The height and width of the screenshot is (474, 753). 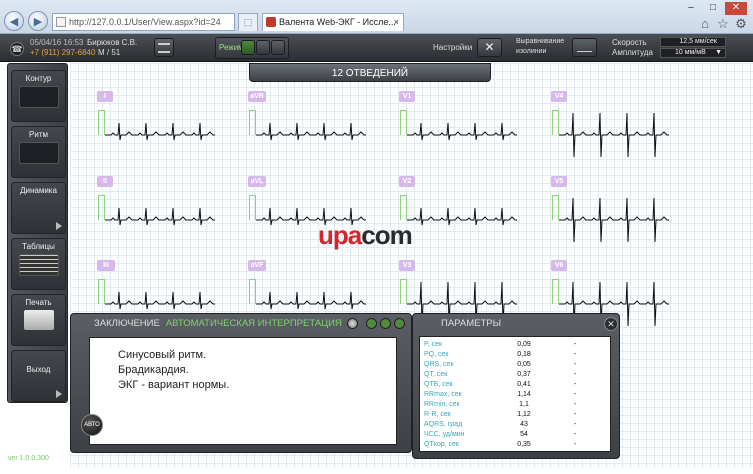 I want to click on printer-icon, so click(x=38, y=320).